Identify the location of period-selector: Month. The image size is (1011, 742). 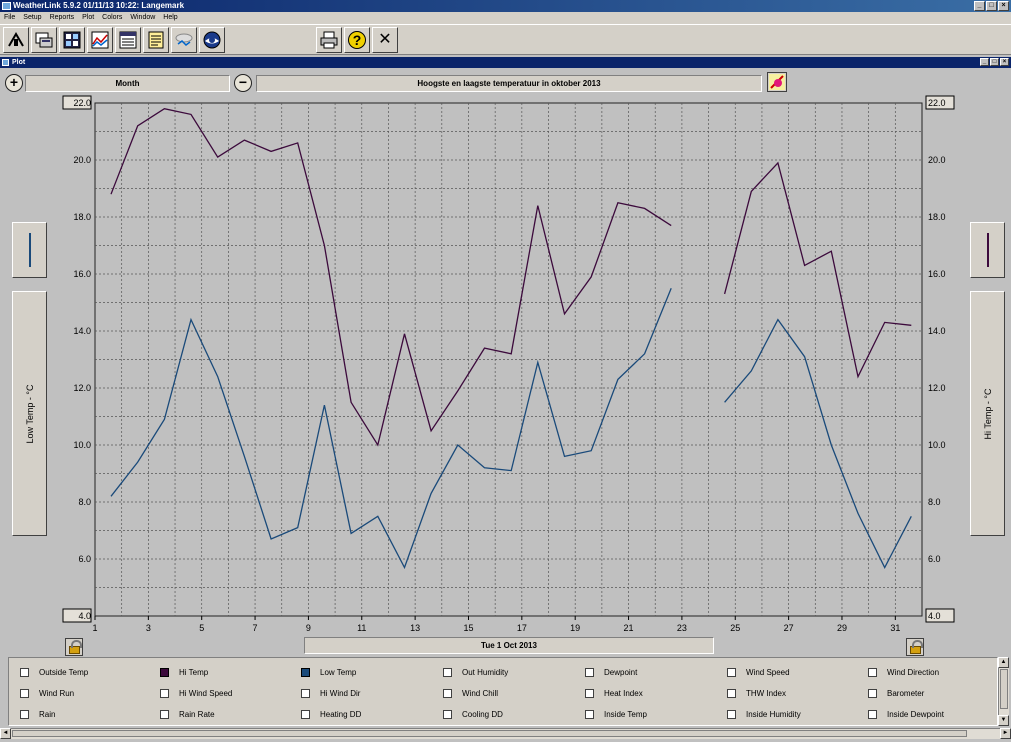
(127, 83).